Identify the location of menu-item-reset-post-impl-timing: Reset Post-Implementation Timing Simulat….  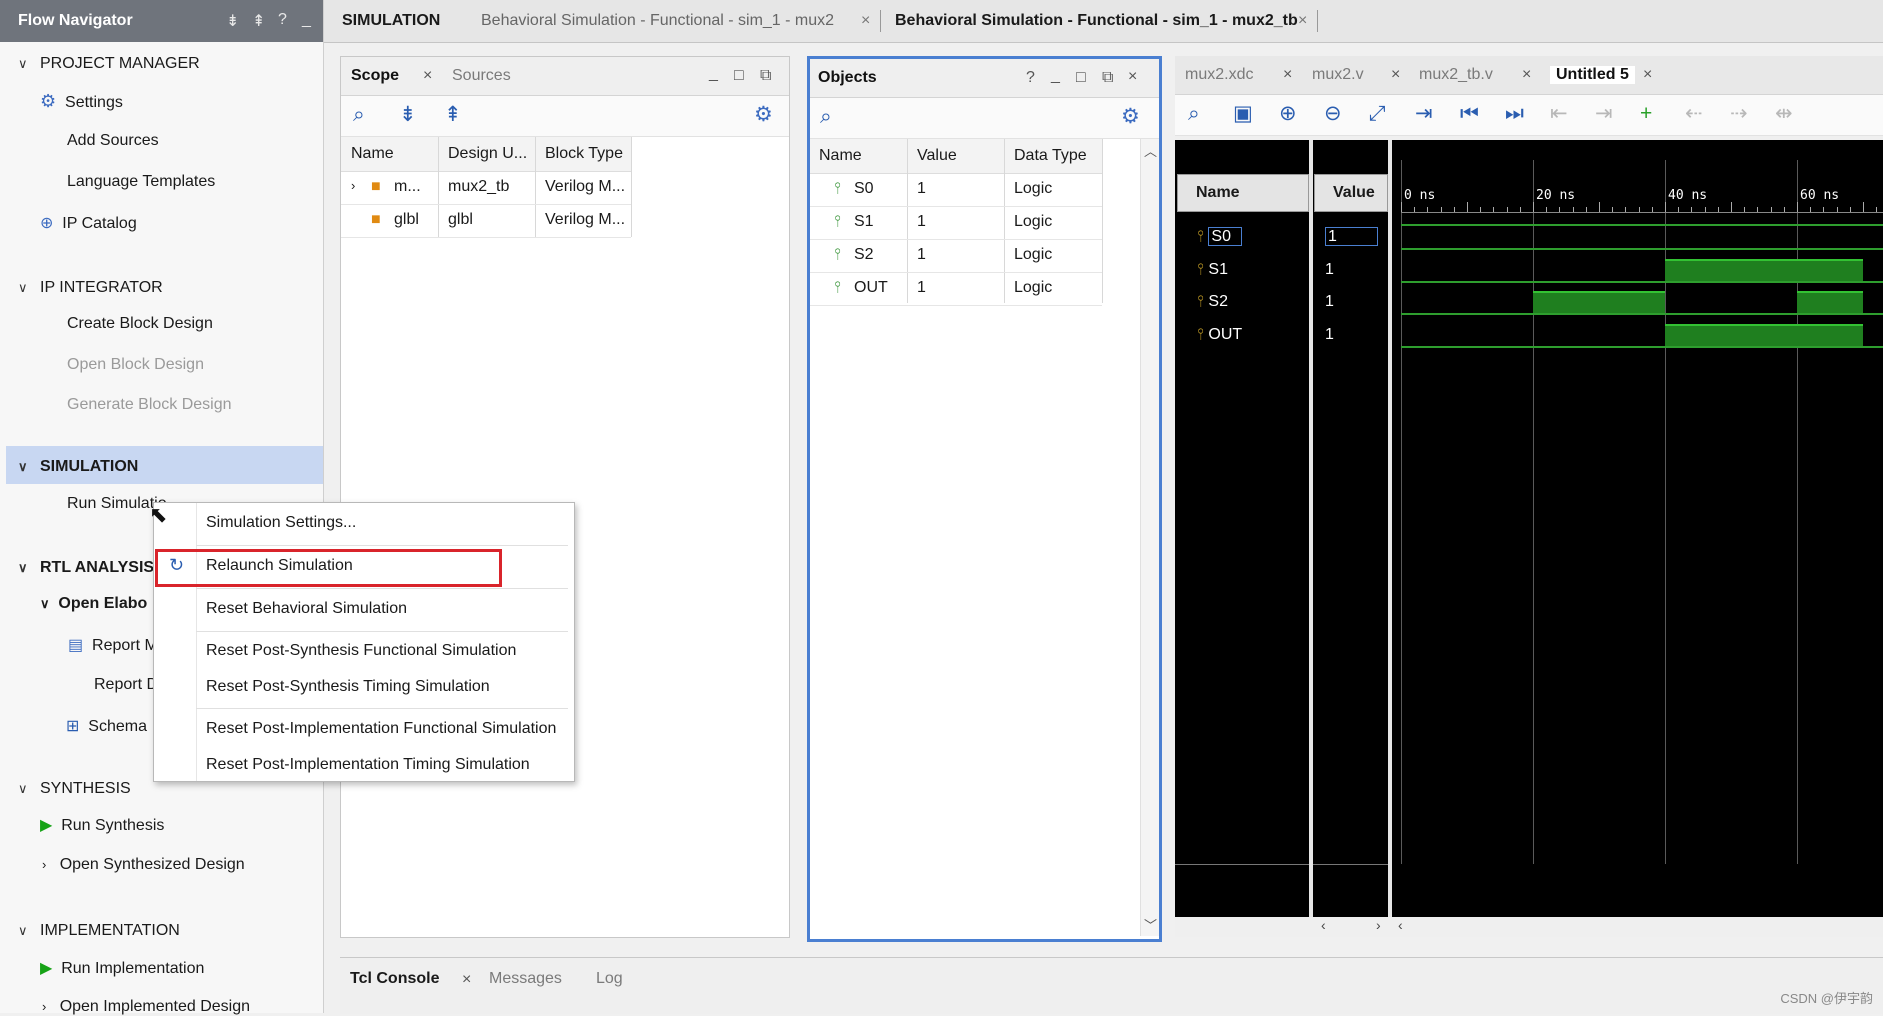
(368, 765).